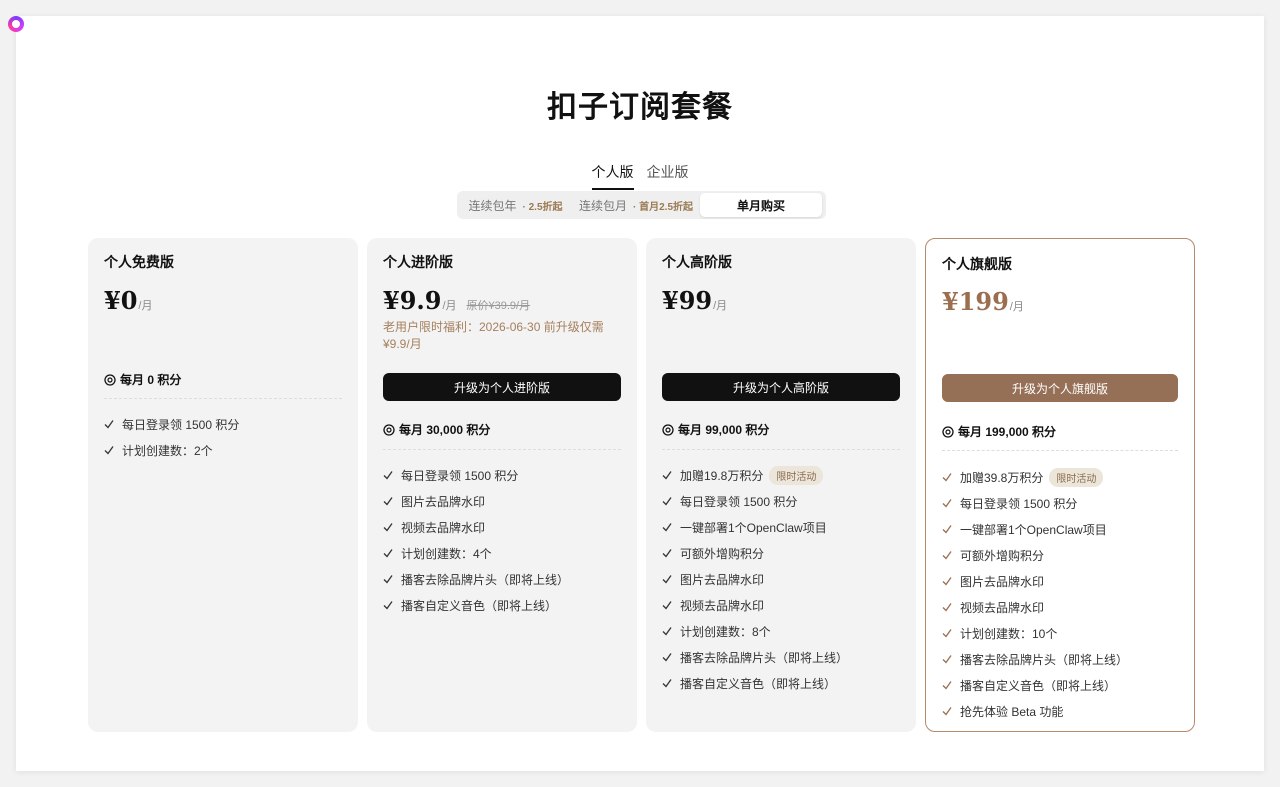 This screenshot has height=787, width=1280. I want to click on feature-item: 图片去品牌水印, so click(1035, 581).